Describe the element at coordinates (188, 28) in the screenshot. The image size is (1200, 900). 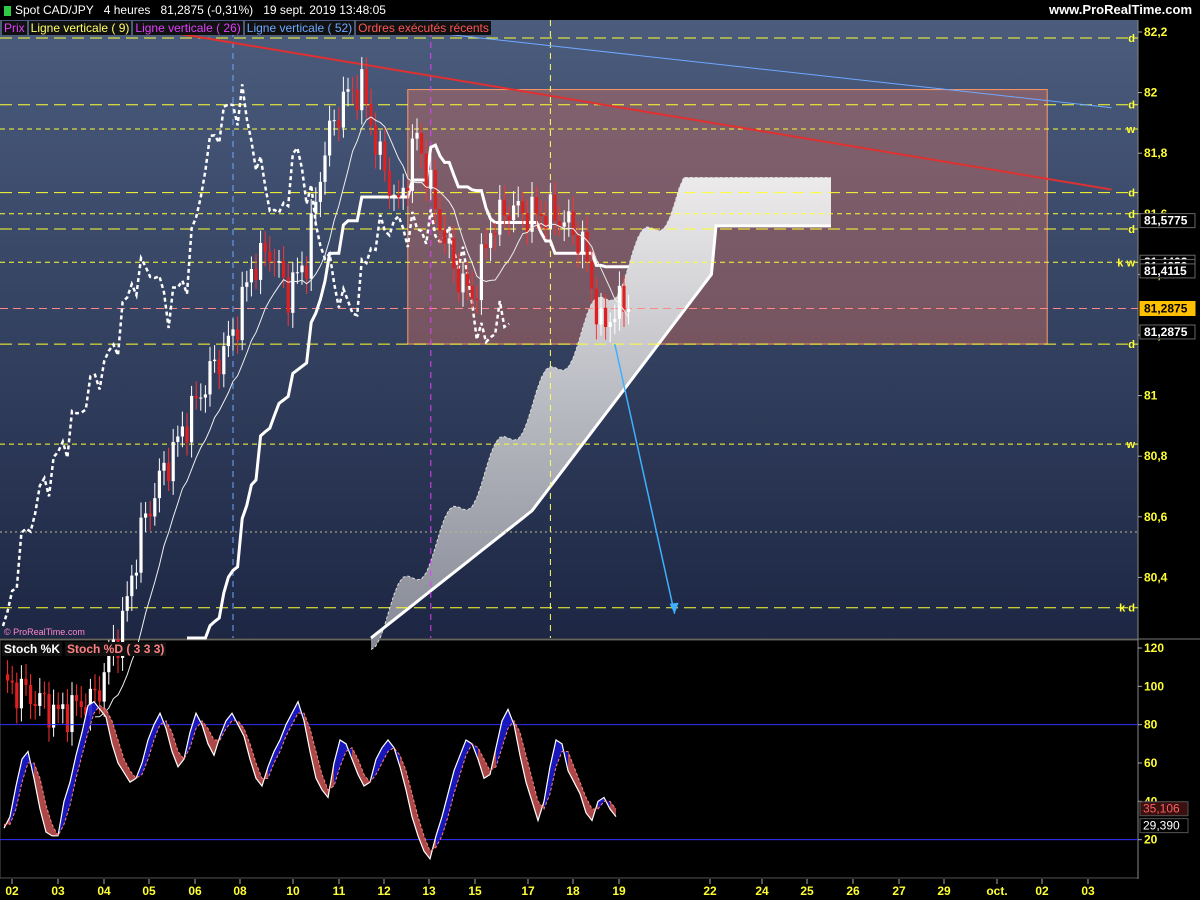
I see `legend-vline-26: Ligne verticale ( 26)` at that location.